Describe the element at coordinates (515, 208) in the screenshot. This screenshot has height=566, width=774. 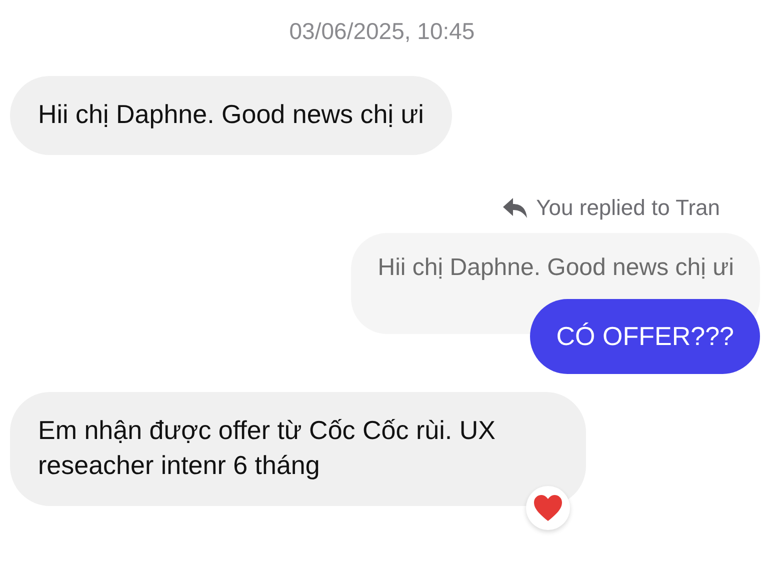
I see `reply-icon` at that location.